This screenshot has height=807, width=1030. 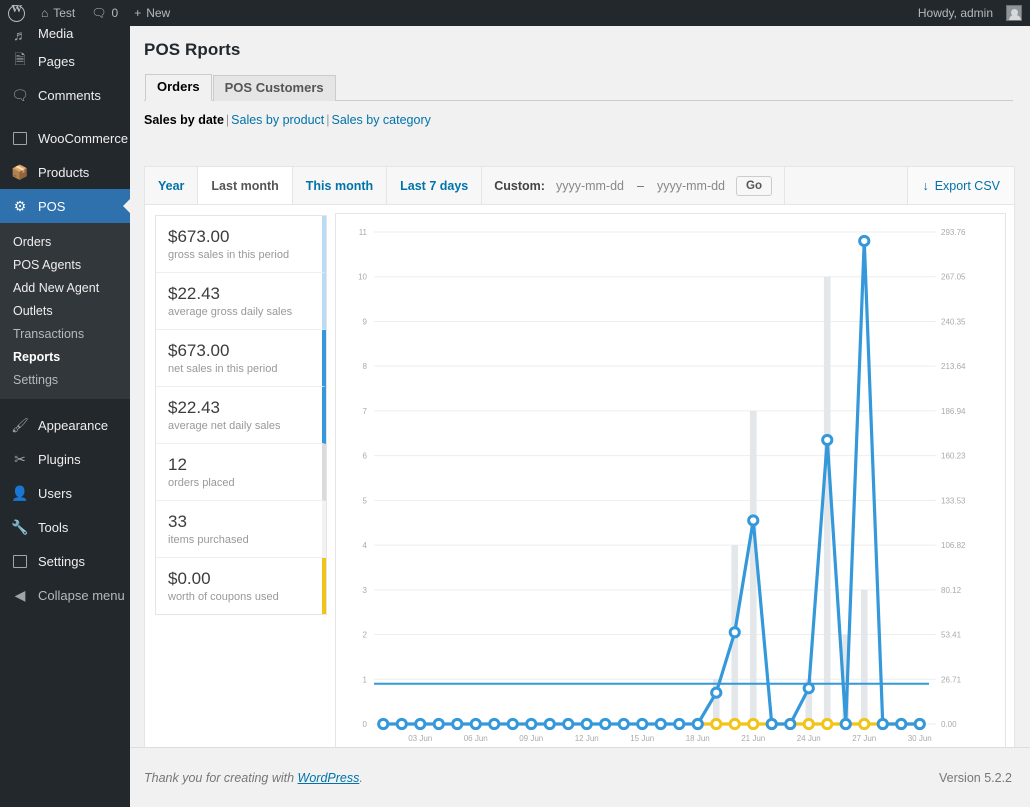 What do you see at coordinates (192, 49) in the screenshot?
I see `page-title: POS Rports` at bounding box center [192, 49].